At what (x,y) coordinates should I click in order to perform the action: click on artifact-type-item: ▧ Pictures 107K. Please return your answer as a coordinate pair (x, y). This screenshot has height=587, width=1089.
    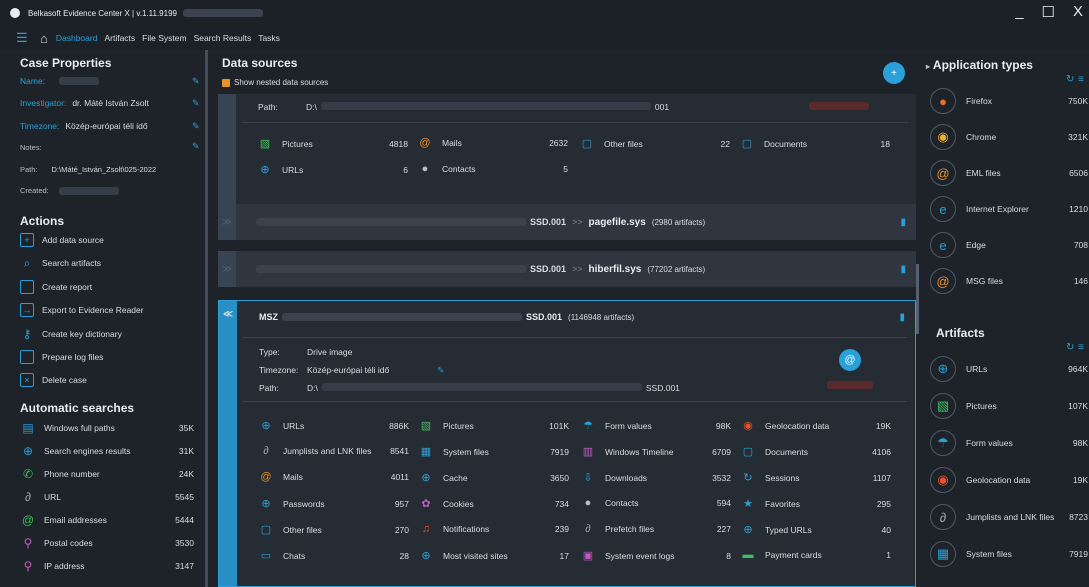
    Looking at the image, I should click on (1009, 406).